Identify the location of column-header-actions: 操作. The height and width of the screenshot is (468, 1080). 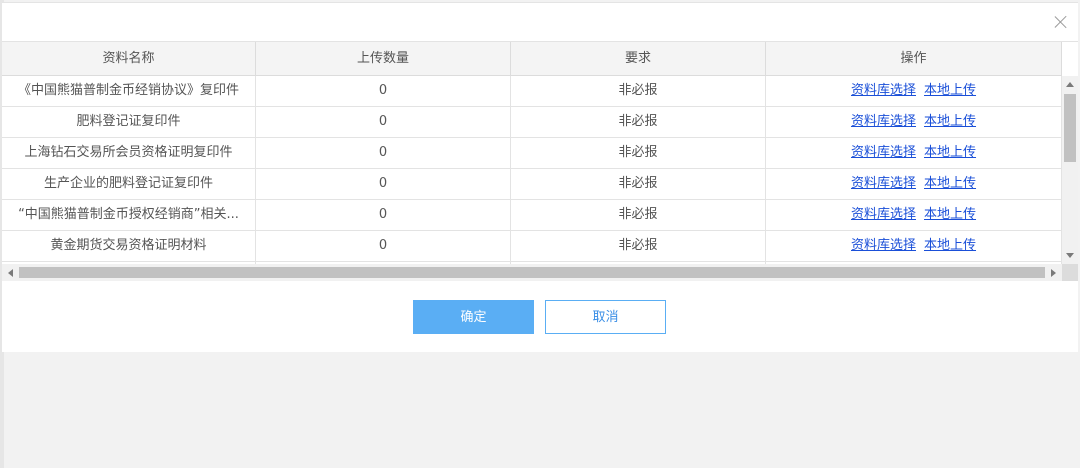
(914, 59).